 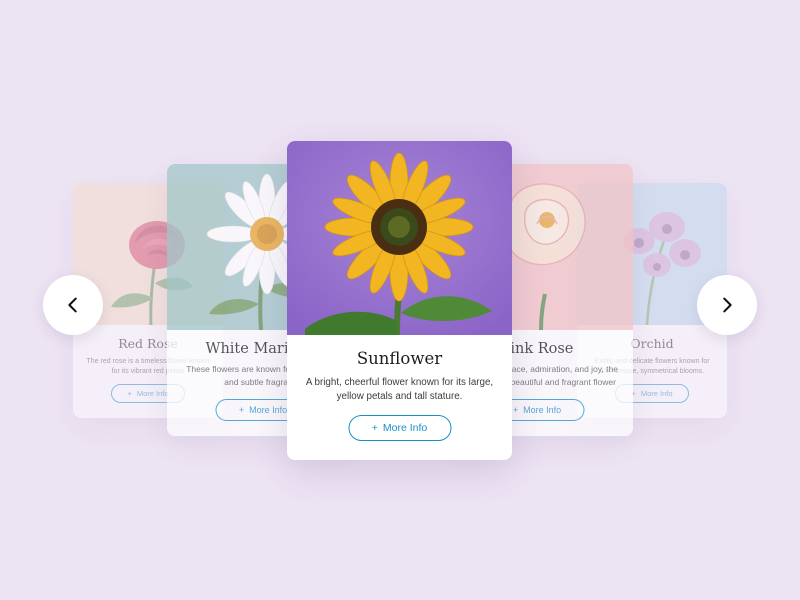 I want to click on sunflower-image, so click(x=399, y=238).